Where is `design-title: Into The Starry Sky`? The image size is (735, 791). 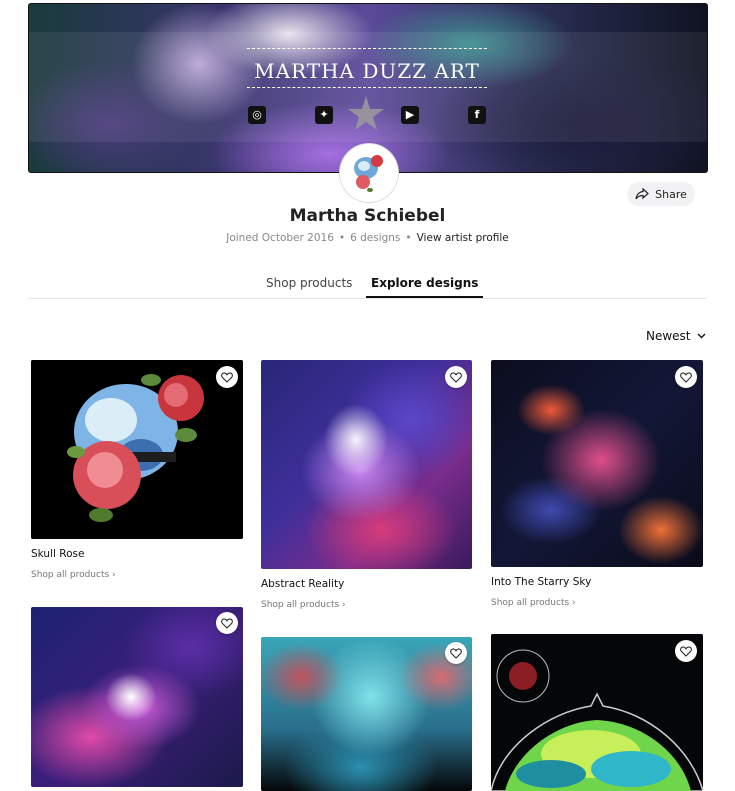
design-title: Into The Starry Sky is located at coordinates (541, 582).